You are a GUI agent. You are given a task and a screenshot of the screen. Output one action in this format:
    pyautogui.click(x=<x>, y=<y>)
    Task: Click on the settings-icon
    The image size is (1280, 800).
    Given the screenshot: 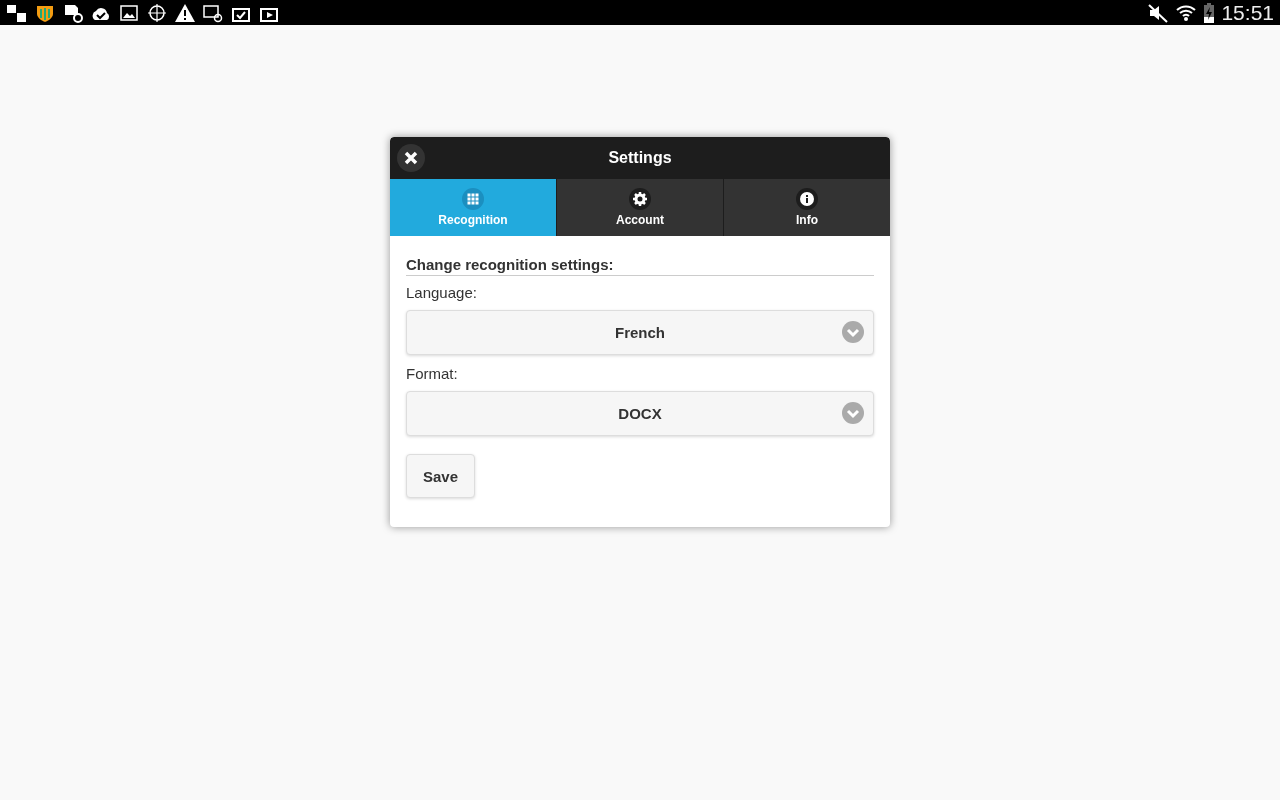 What is the action you would take?
    pyautogui.click(x=640, y=199)
    